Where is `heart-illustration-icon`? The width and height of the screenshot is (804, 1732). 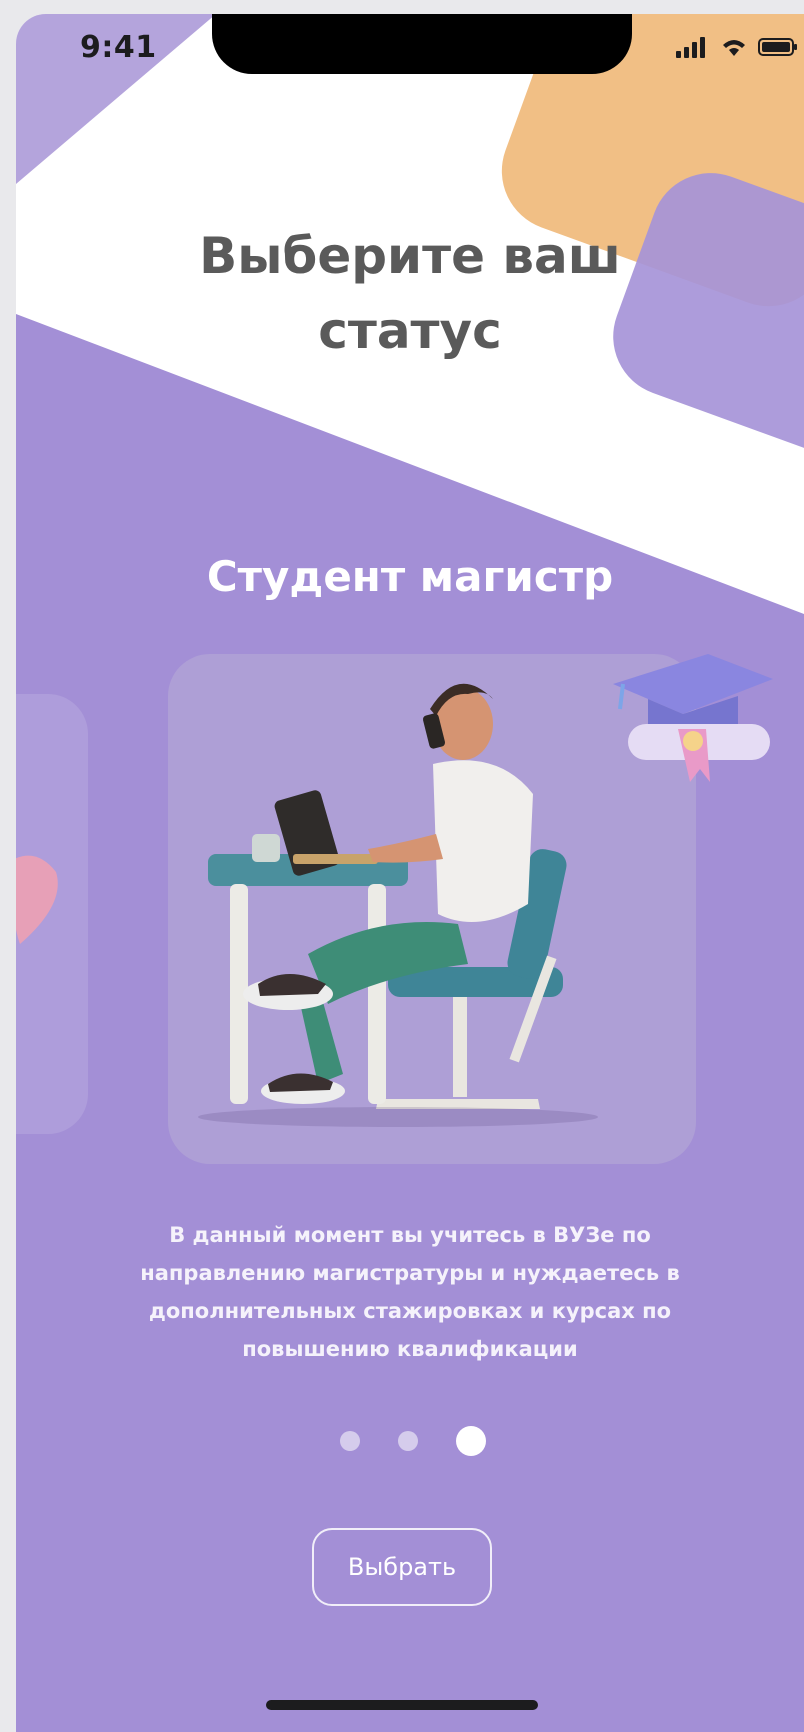
heart-illustration-icon is located at coordinates (37, 899).